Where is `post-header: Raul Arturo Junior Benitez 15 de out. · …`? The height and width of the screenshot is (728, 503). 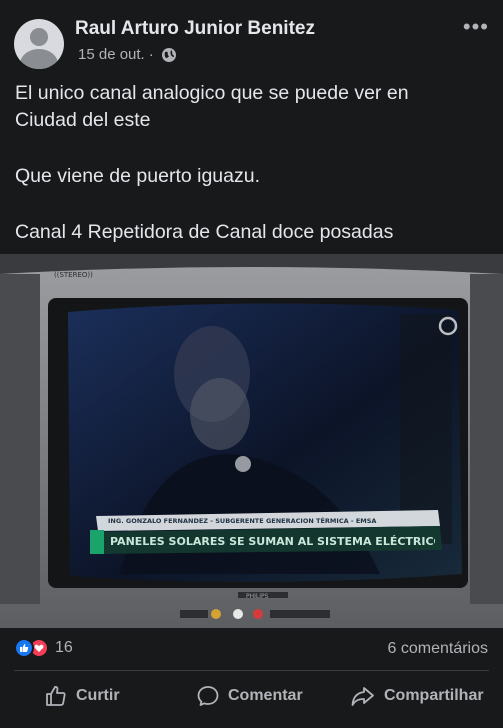 post-header: Raul Arturo Junior Benitez 15 de out. · … is located at coordinates (251, 39).